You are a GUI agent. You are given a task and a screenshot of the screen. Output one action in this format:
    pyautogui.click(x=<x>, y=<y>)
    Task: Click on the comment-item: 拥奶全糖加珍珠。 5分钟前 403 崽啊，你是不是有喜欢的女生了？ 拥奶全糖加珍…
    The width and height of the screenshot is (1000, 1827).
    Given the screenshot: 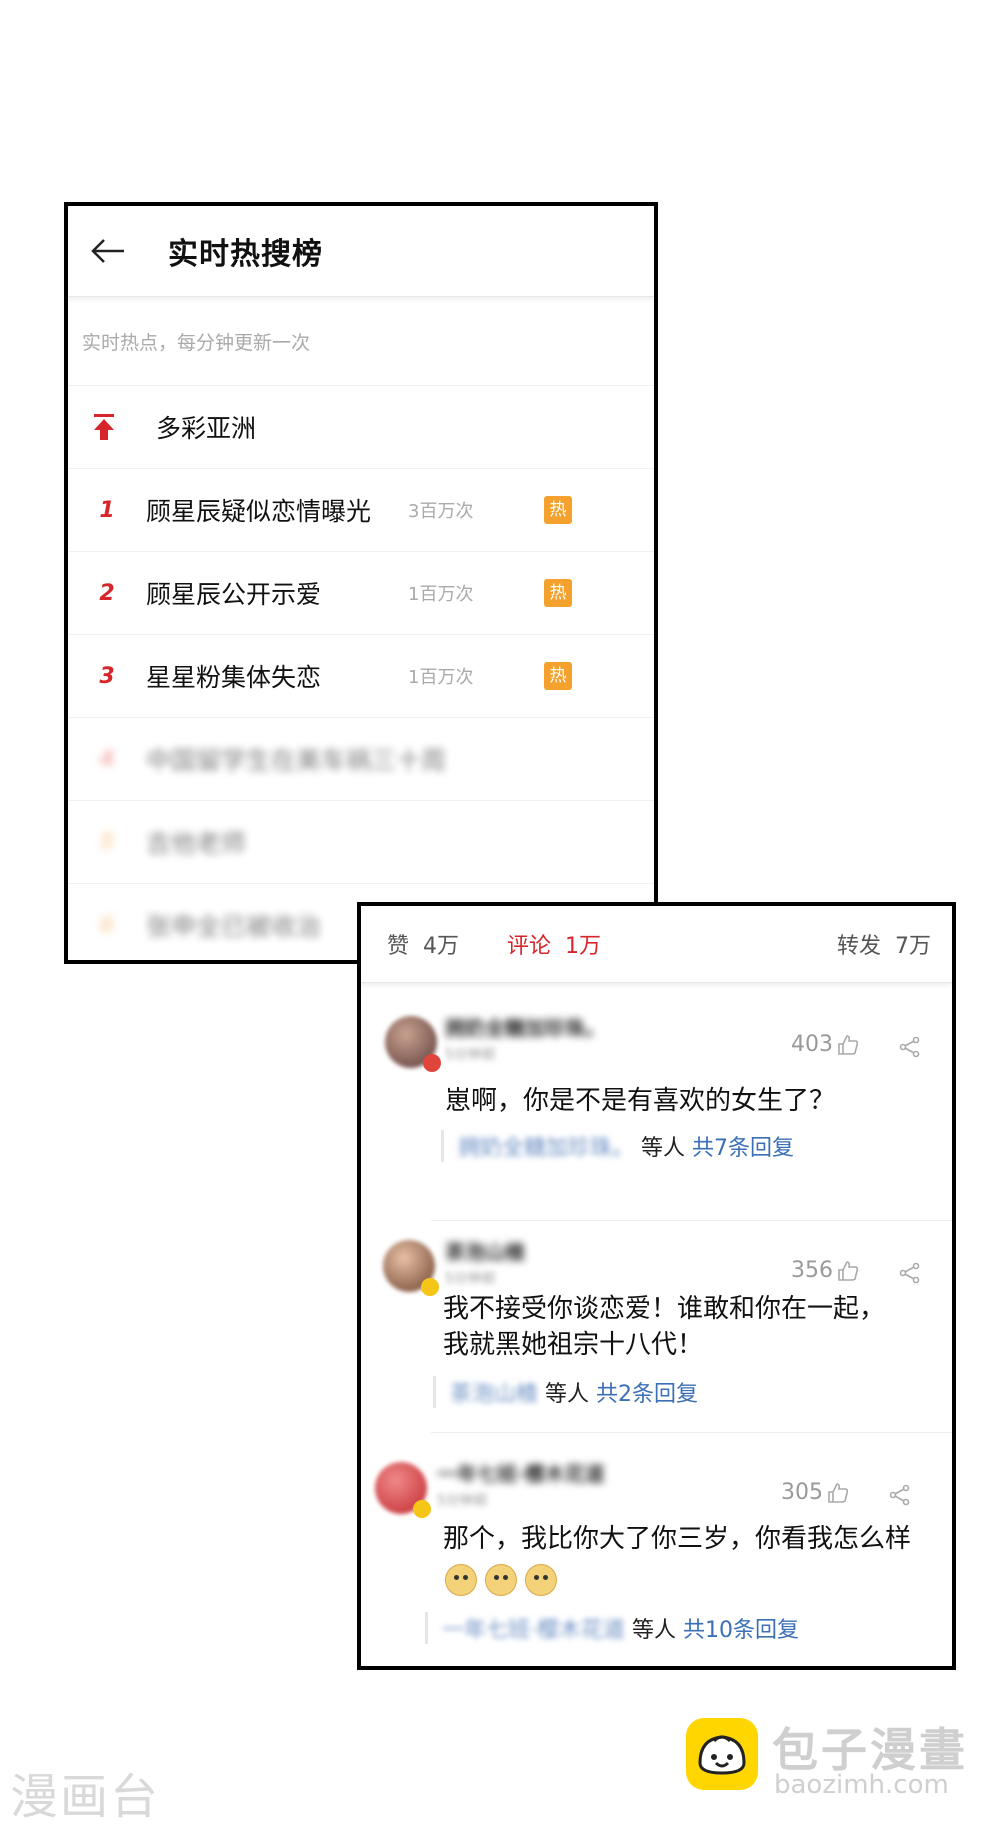 What is the action you would take?
    pyautogui.click(x=656, y=1107)
    